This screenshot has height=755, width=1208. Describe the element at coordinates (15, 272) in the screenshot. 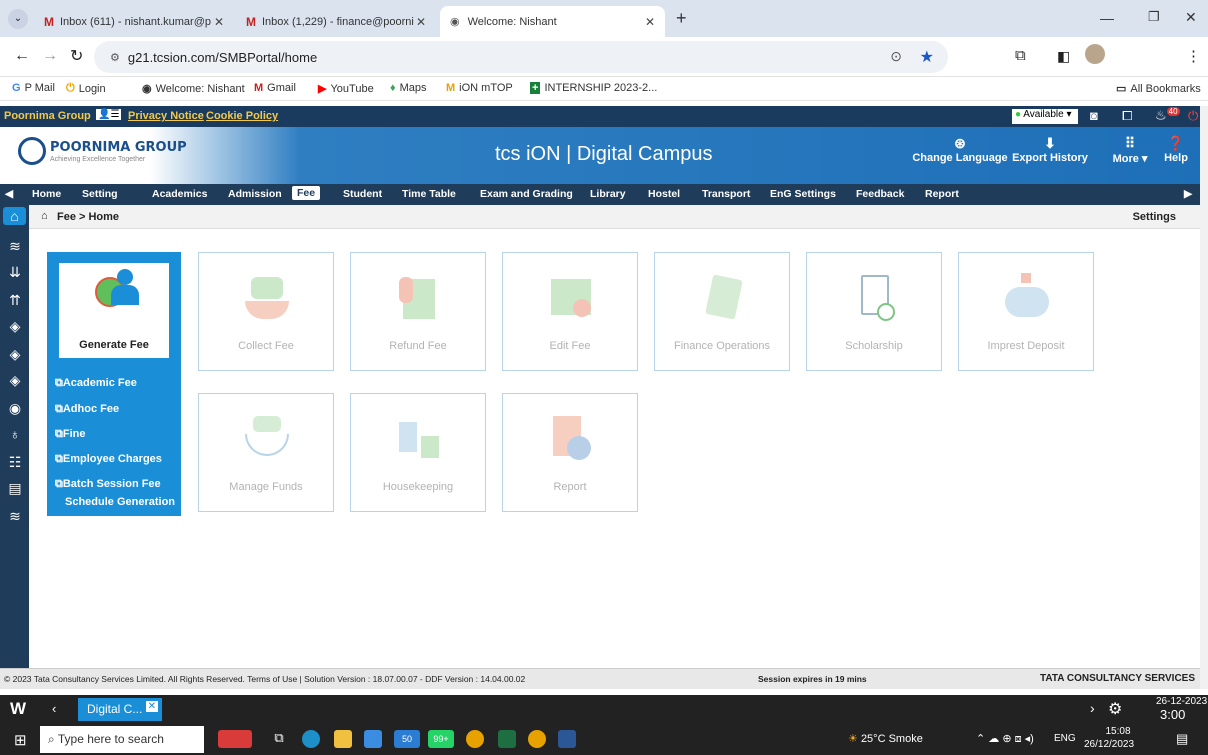

I see `fee-in-icon: ⇊` at that location.